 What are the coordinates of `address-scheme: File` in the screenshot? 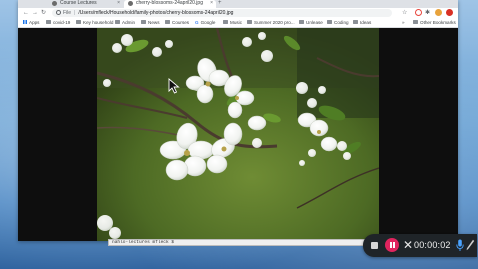 It's located at (67, 13).